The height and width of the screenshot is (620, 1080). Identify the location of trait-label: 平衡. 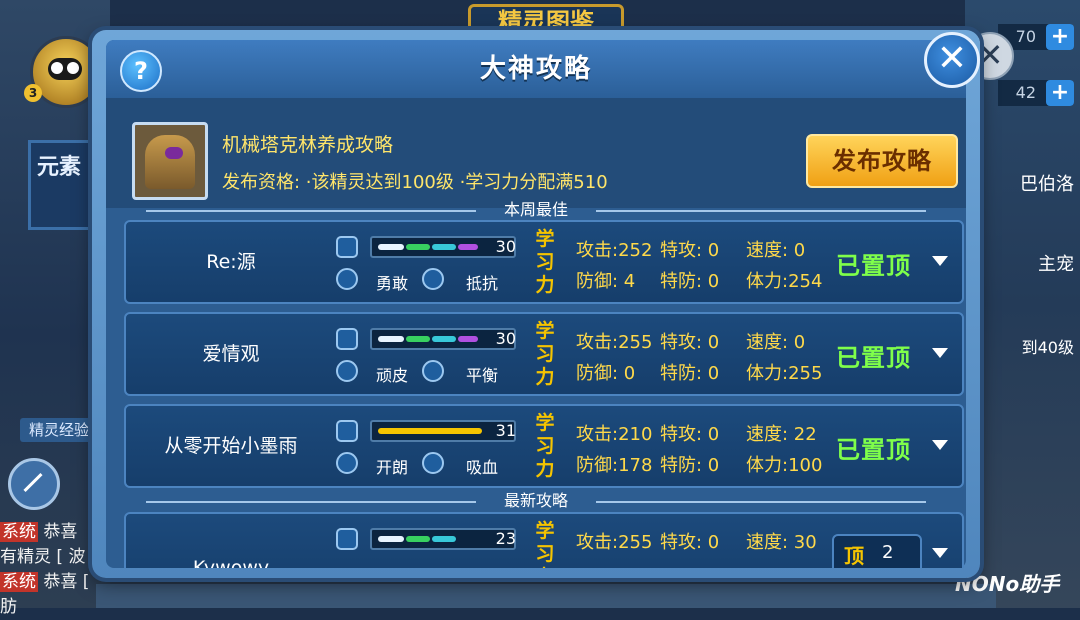
(482, 375).